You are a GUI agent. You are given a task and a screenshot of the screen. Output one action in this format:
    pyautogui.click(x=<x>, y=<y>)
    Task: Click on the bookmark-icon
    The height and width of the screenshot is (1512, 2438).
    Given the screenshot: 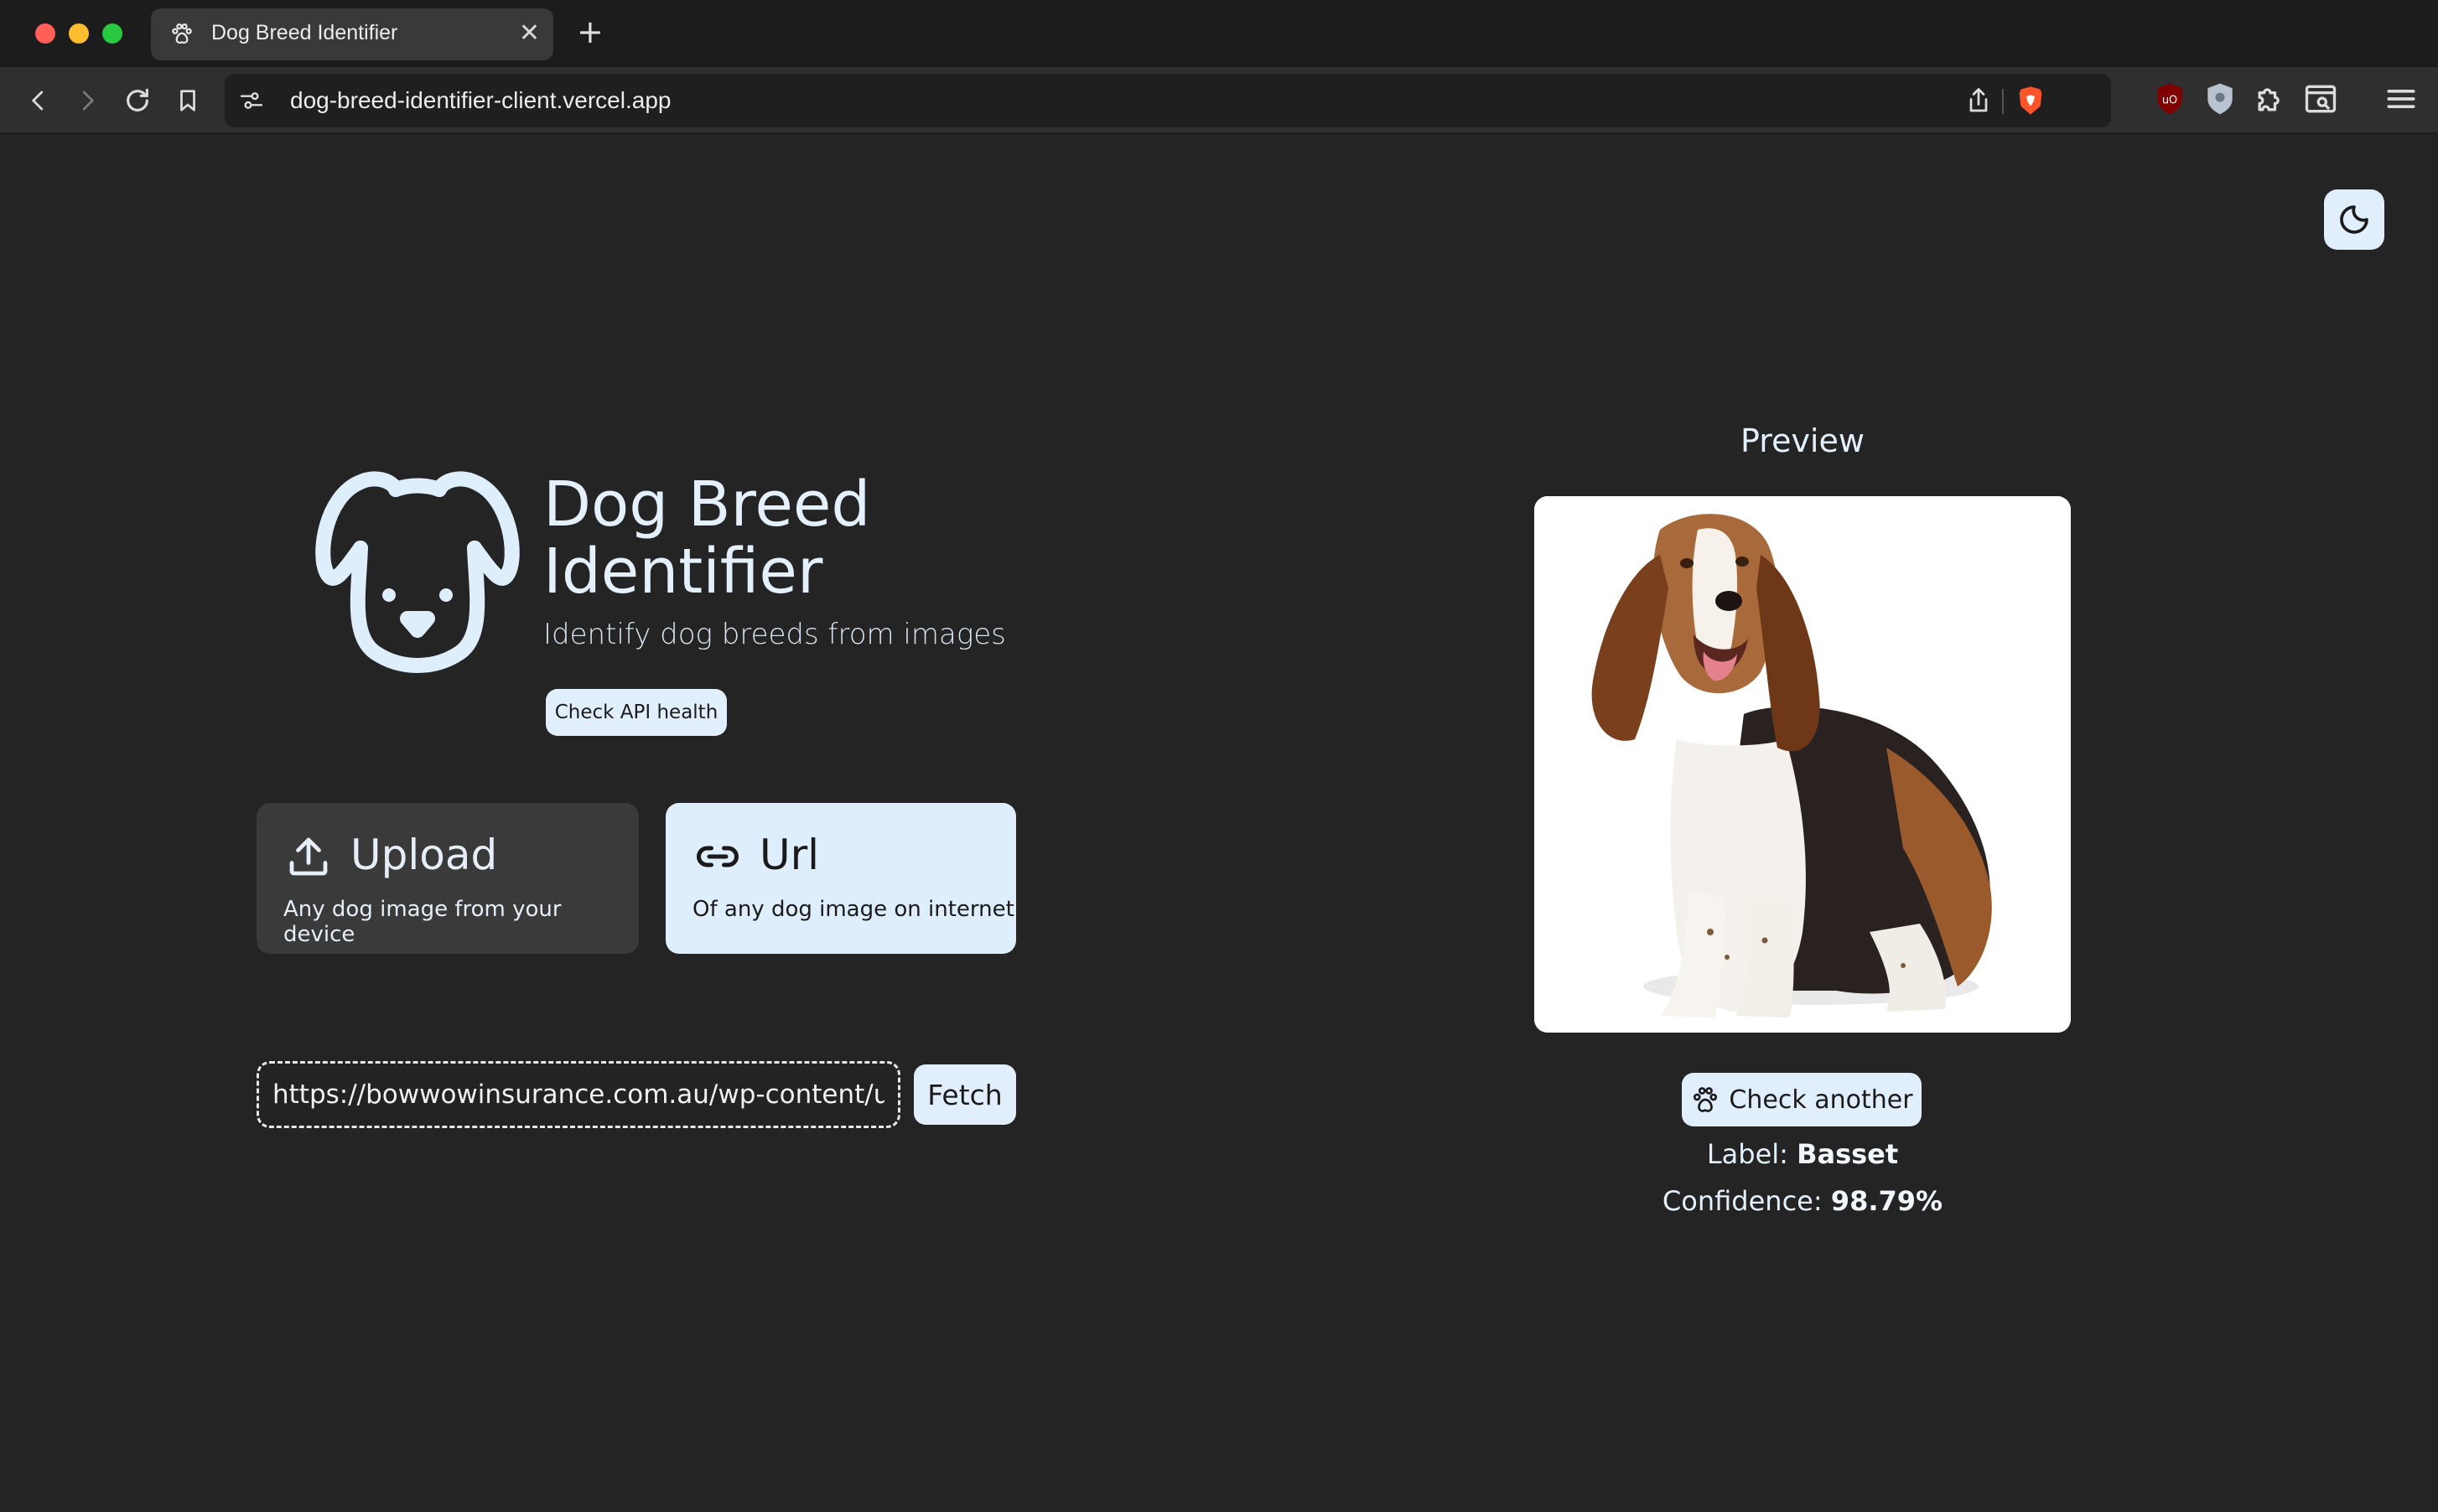 What is the action you would take?
    pyautogui.click(x=187, y=100)
    